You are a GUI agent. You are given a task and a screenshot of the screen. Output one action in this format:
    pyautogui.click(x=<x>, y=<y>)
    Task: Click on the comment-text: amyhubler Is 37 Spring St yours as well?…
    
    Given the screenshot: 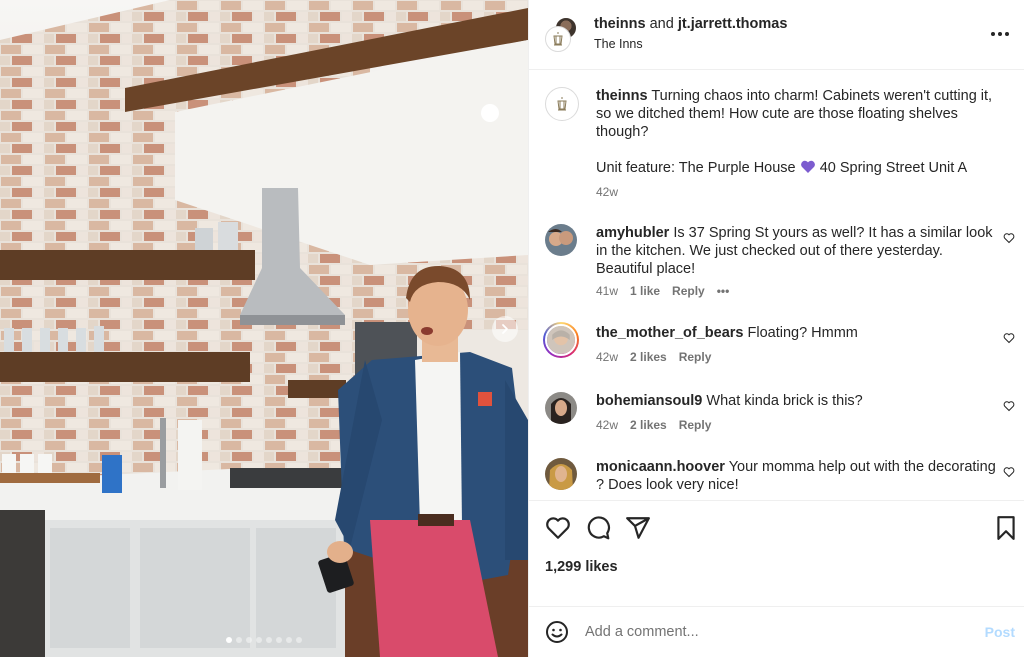 What is the action you would take?
    pyautogui.click(x=796, y=251)
    